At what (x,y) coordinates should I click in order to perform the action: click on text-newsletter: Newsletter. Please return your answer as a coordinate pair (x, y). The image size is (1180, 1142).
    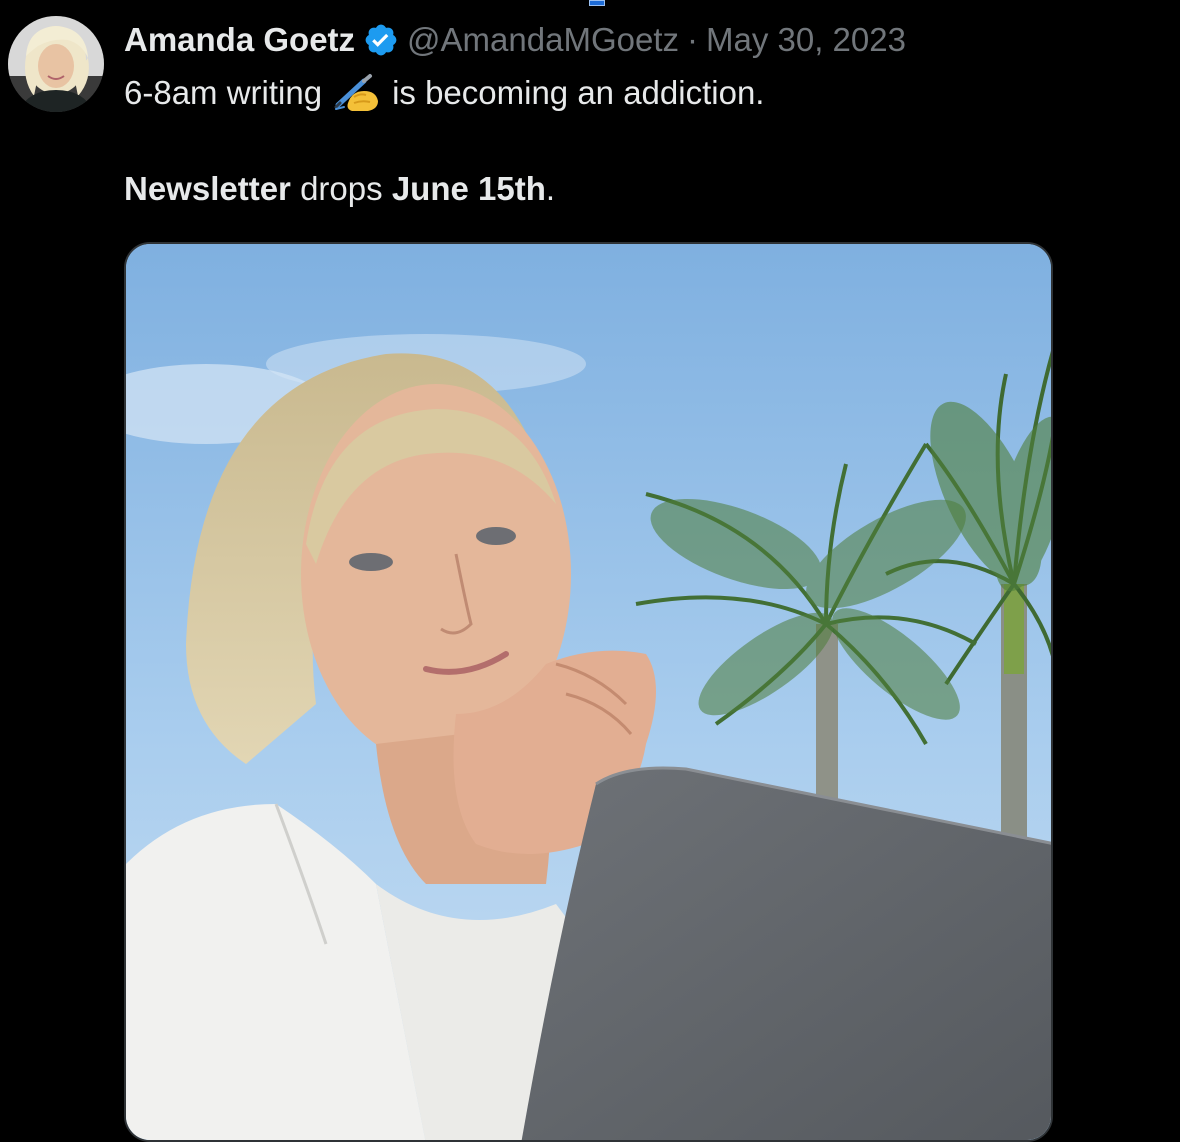
    Looking at the image, I should click on (207, 188).